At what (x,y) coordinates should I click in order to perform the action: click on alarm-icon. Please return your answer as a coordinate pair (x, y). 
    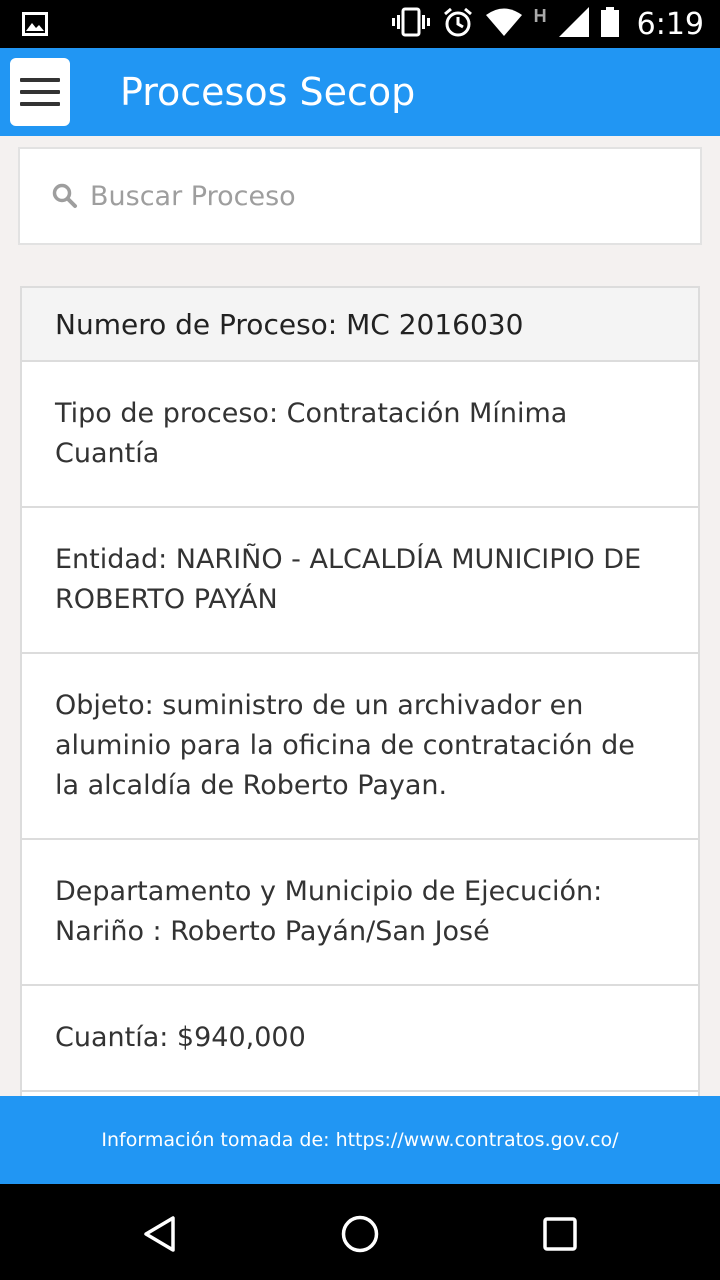
    Looking at the image, I should click on (458, 24).